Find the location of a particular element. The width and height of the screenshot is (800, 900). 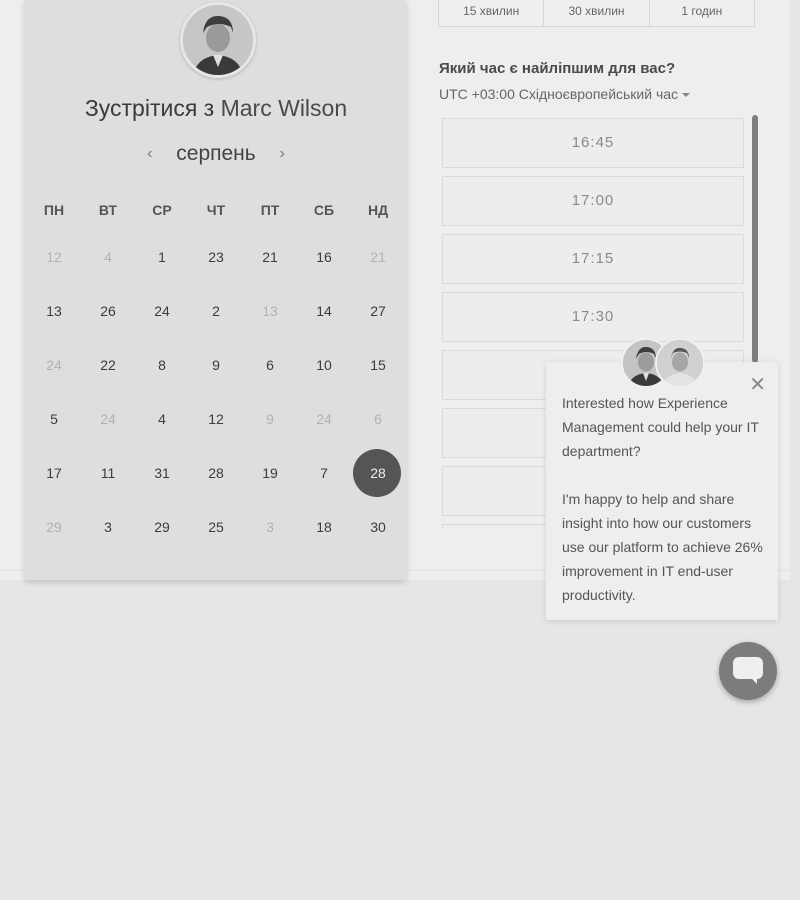

weekday-label: НД is located at coordinates (378, 210).